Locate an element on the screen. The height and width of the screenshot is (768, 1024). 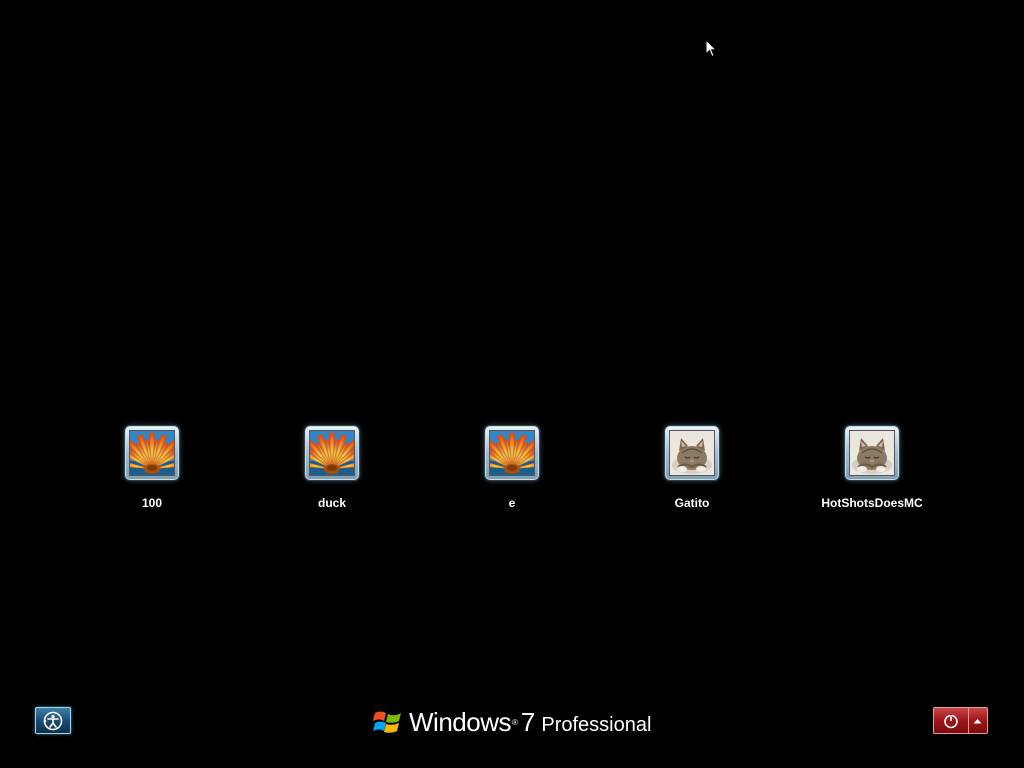
shutdown-options-button is located at coordinates (977, 720).